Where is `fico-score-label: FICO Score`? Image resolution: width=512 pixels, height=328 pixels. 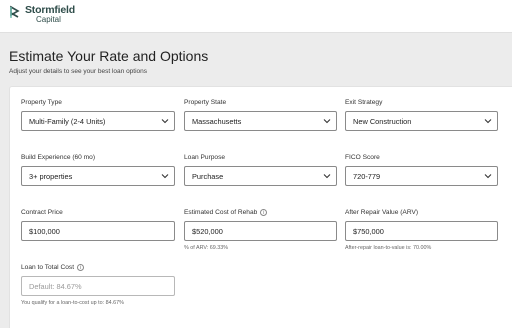 fico-score-label: FICO Score is located at coordinates (362, 157).